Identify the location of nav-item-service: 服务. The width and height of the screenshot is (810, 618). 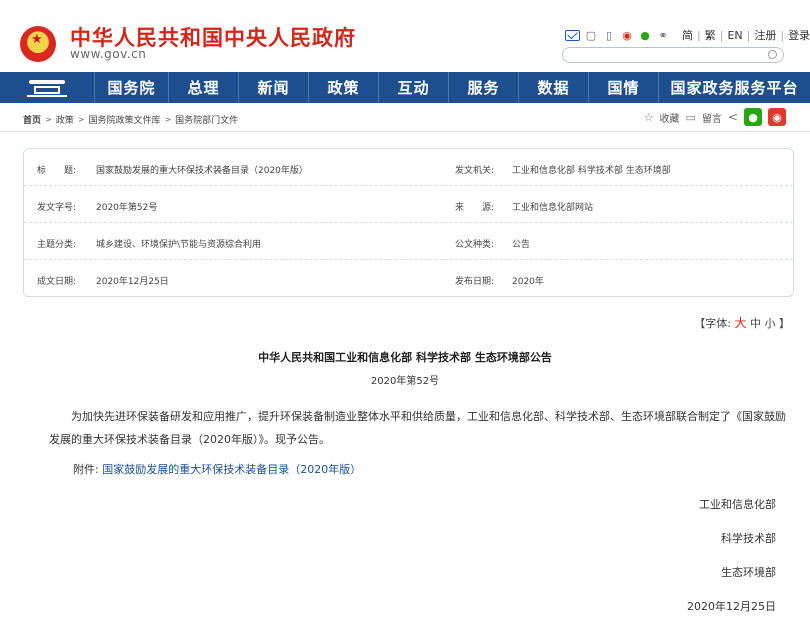
(484, 87).